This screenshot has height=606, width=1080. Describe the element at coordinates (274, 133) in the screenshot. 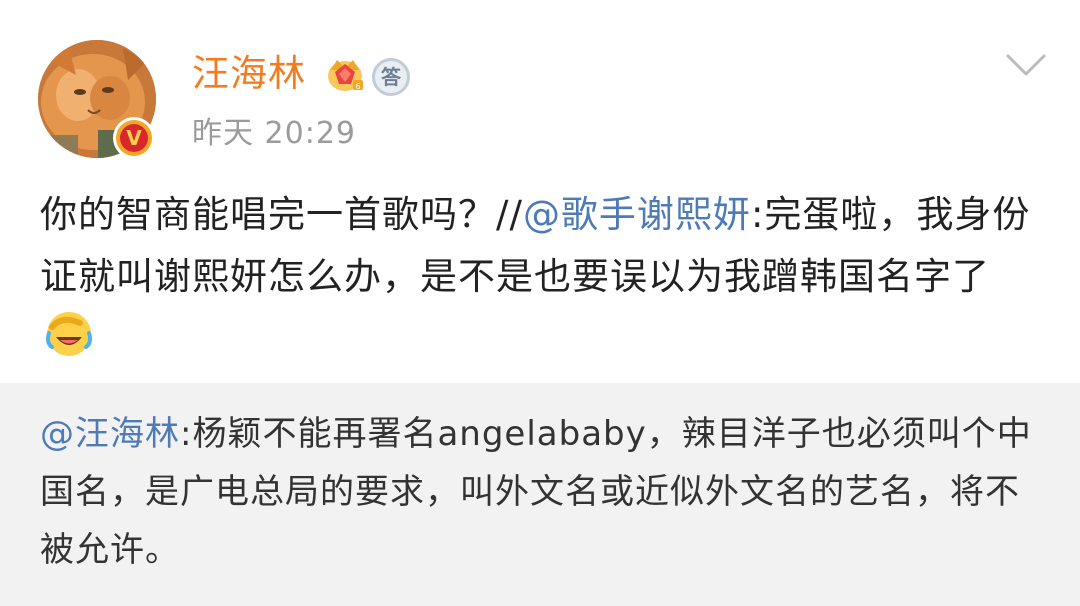

I see `post-timestamp: 昨天 20:29` at that location.